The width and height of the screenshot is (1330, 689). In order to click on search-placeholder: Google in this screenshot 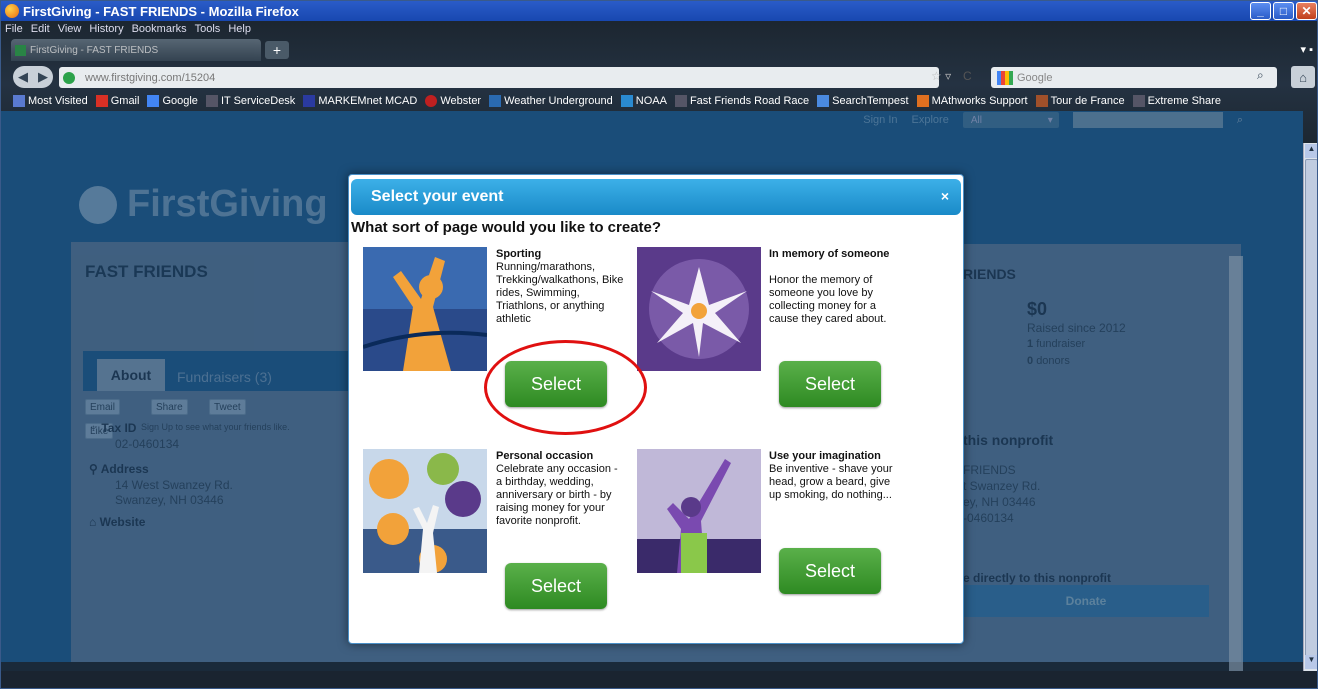, I will do `click(1035, 77)`.